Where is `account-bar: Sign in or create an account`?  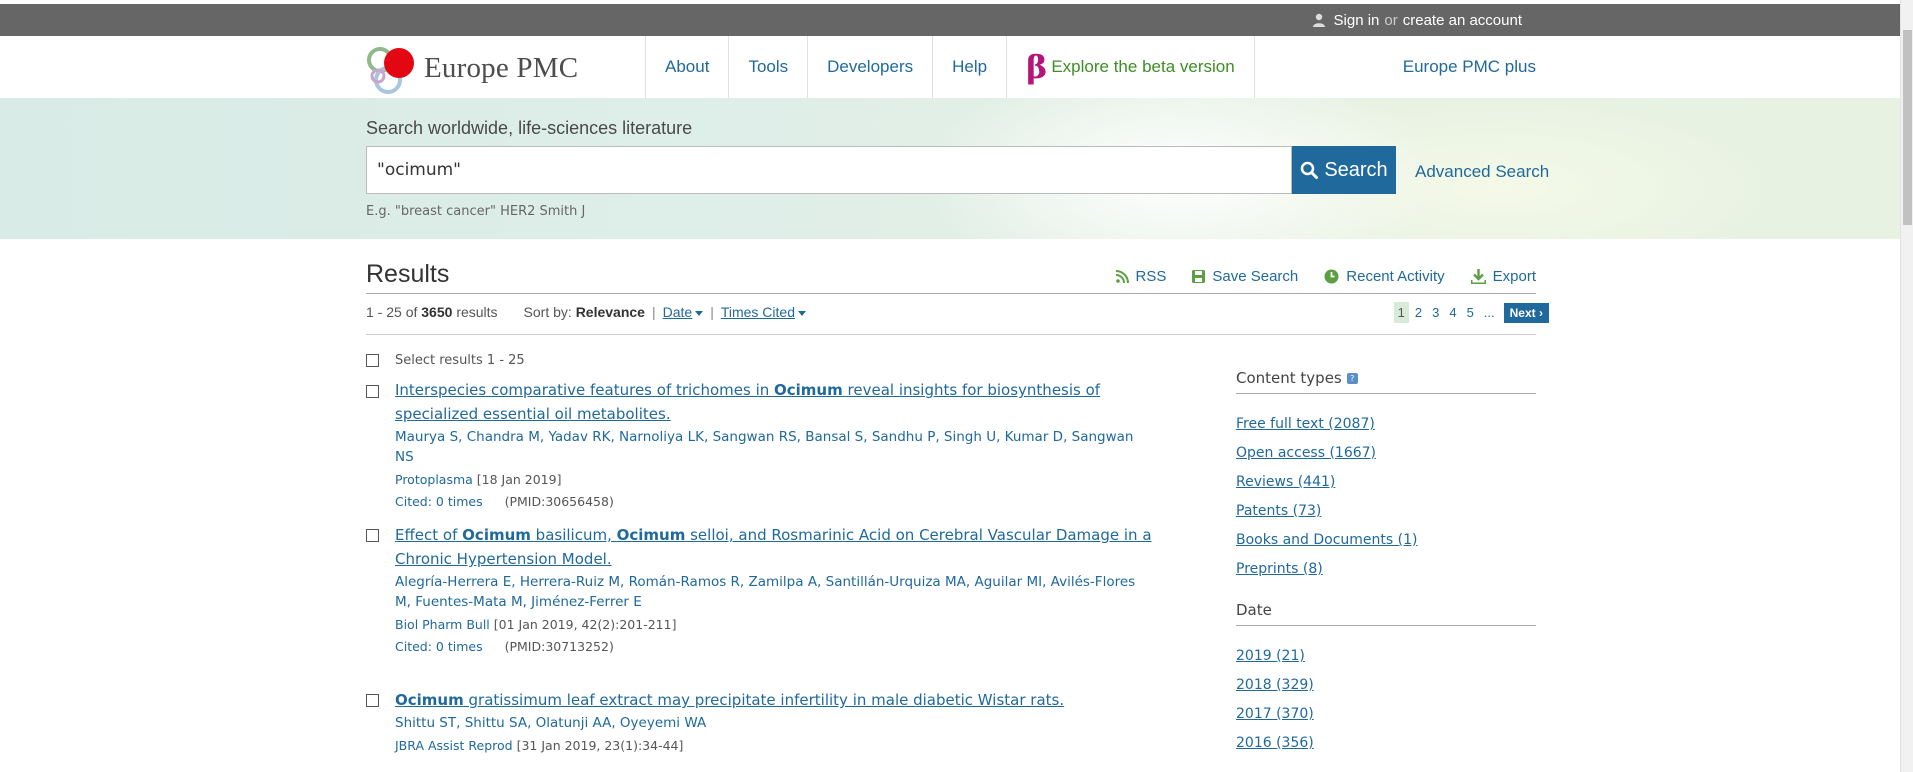 account-bar: Sign in or create an account is located at coordinates (950, 20).